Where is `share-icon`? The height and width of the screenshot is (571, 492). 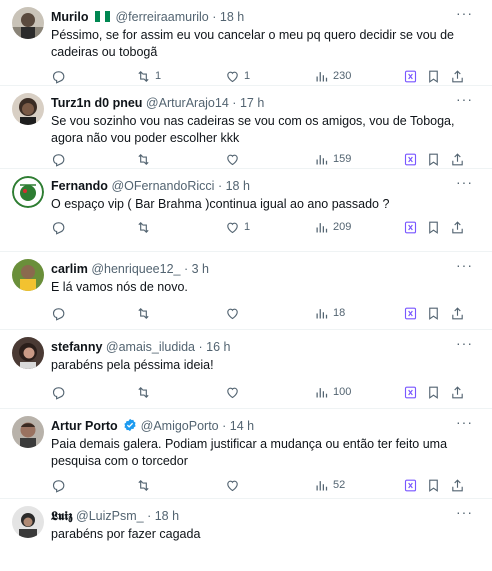 share-icon is located at coordinates (457, 484).